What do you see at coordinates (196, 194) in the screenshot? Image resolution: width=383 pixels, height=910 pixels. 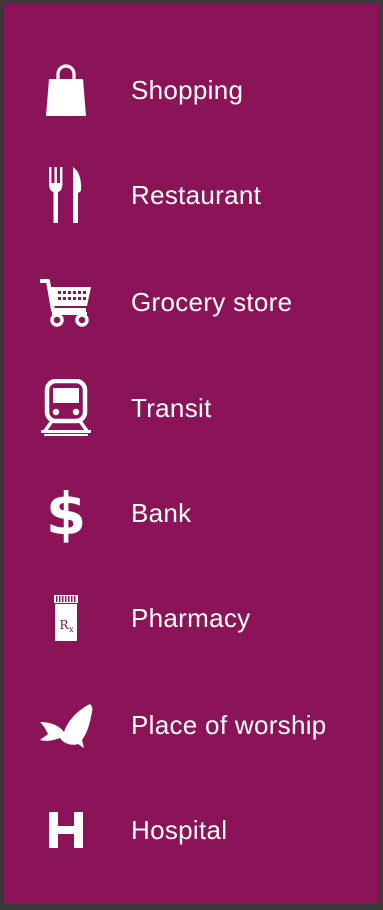 I see `legend-label-restaurant: Restaurant` at bounding box center [196, 194].